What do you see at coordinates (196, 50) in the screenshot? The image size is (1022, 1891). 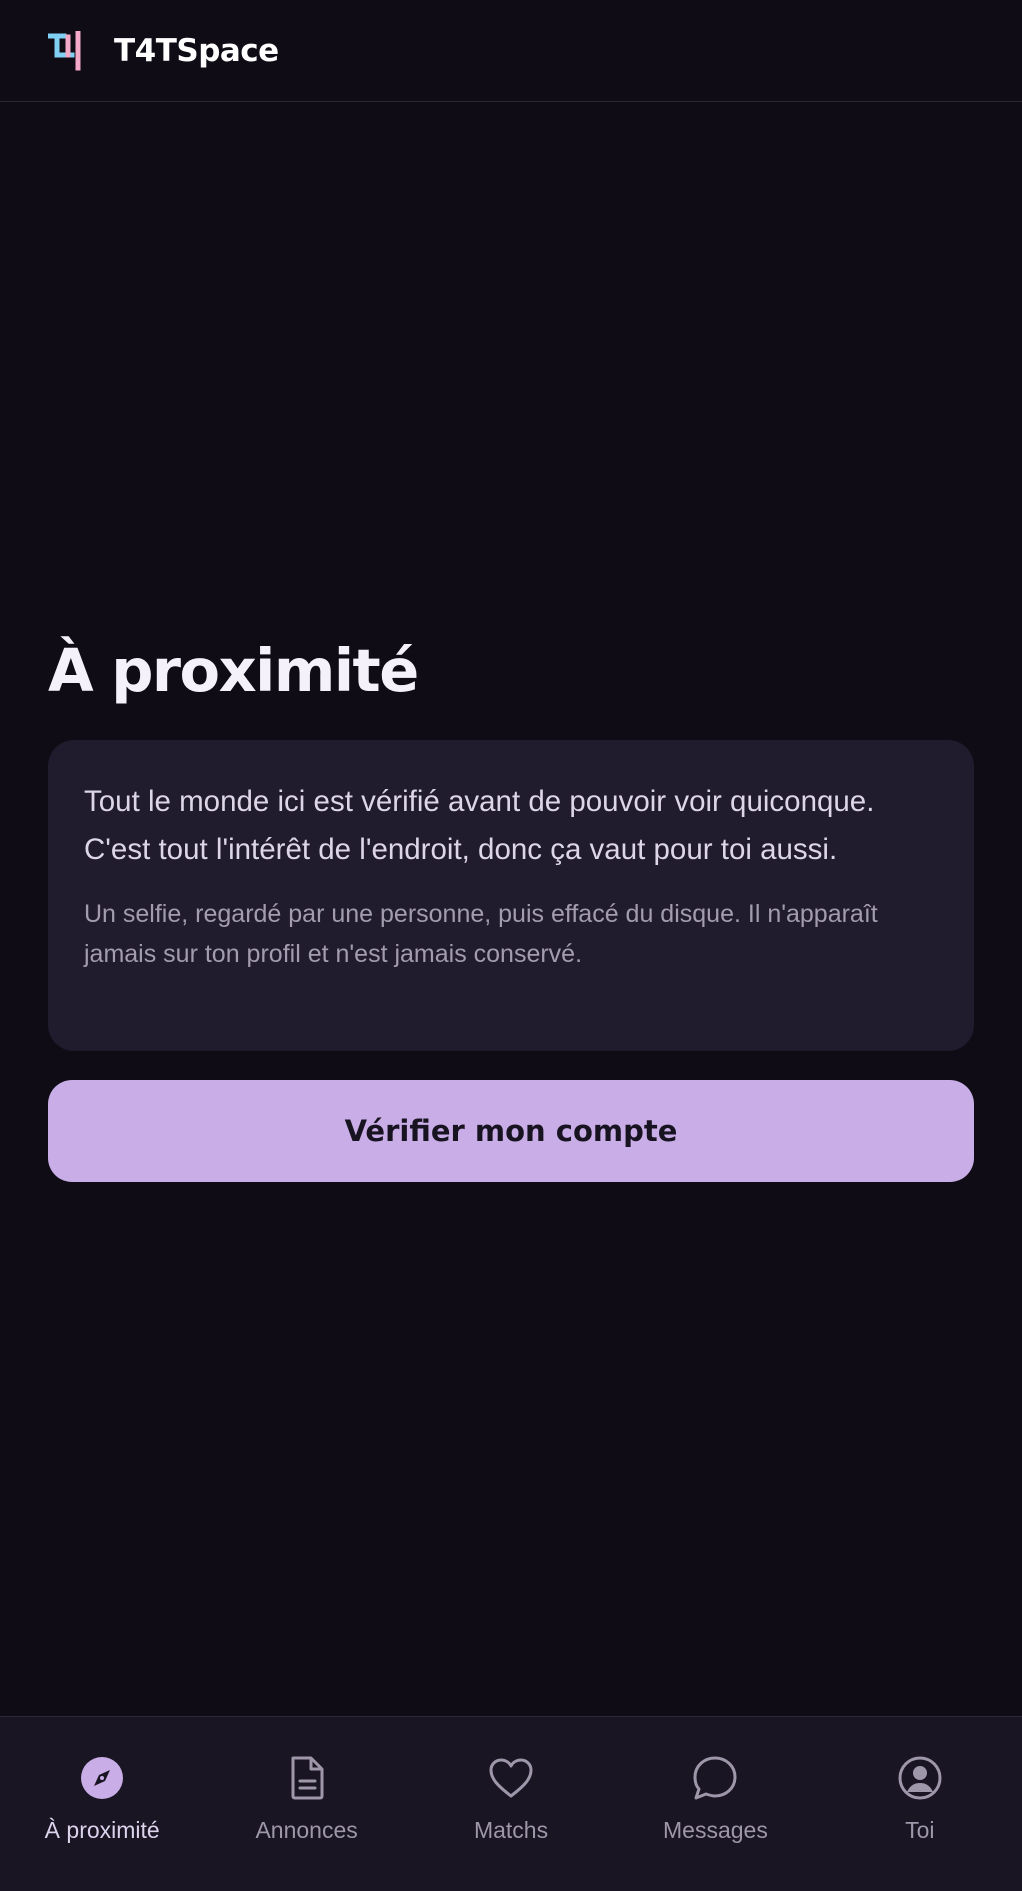 I see `brand-name: T4TSpace` at bounding box center [196, 50].